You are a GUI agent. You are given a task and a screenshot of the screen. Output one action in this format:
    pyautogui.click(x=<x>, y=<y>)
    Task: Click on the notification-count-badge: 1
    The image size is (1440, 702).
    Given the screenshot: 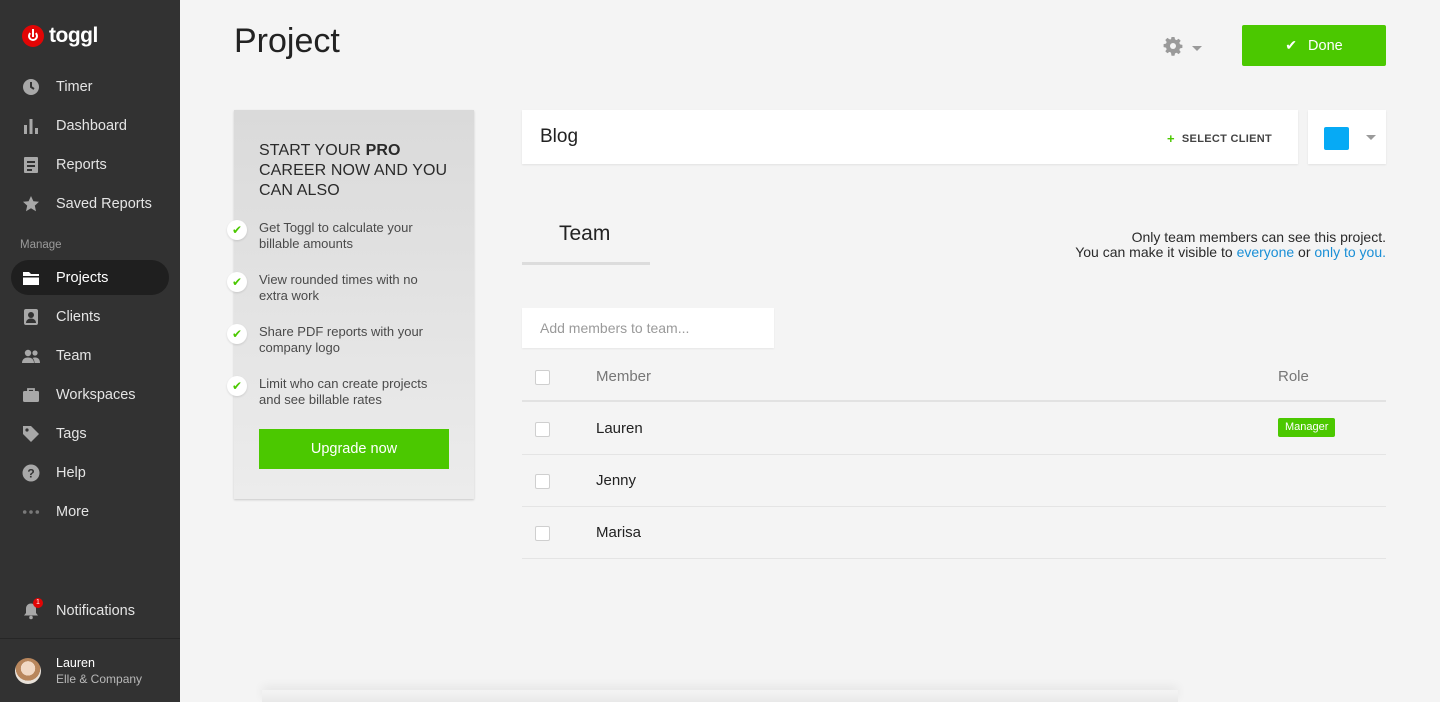 What is the action you would take?
    pyautogui.click(x=38, y=602)
    